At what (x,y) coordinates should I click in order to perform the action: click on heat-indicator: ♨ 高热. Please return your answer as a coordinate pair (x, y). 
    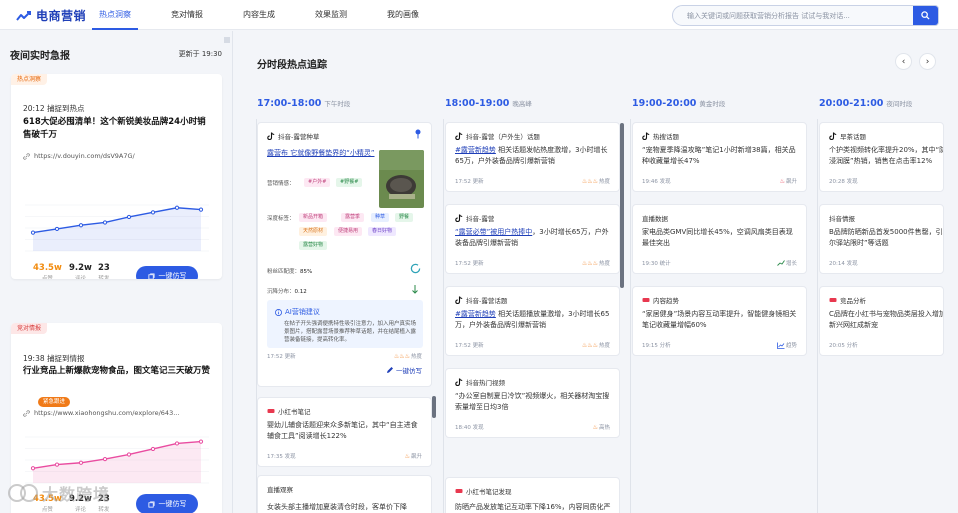
    Looking at the image, I should click on (601, 427).